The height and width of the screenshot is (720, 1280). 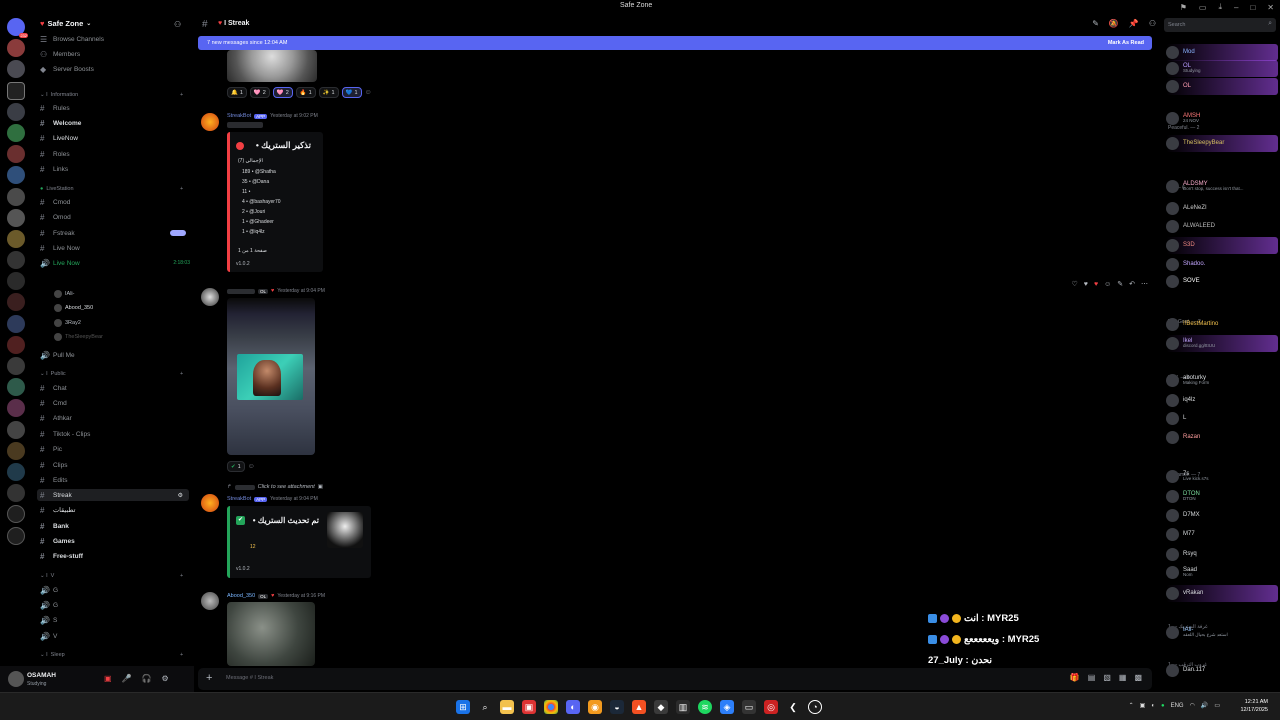 I want to click on channel-cmod: # Cmod, so click(x=55, y=202).